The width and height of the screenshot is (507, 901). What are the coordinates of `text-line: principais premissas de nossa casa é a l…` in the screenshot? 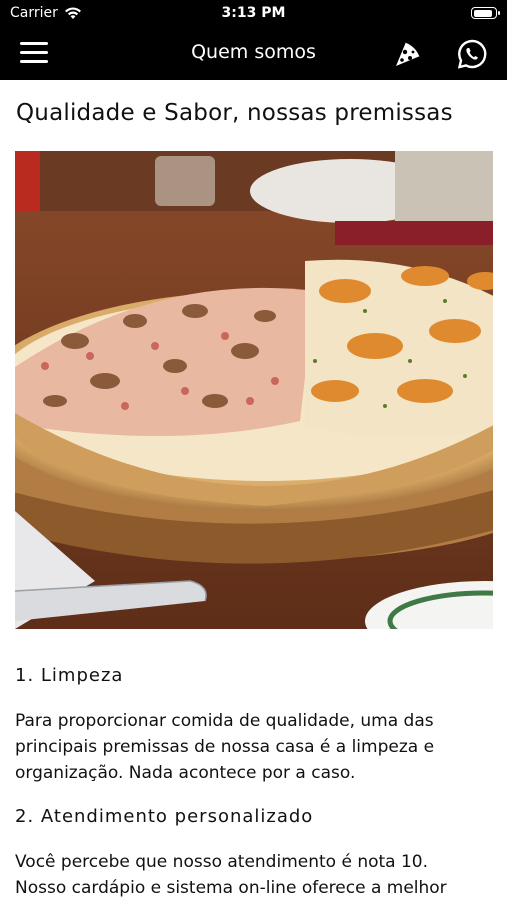 It's located at (225, 747).